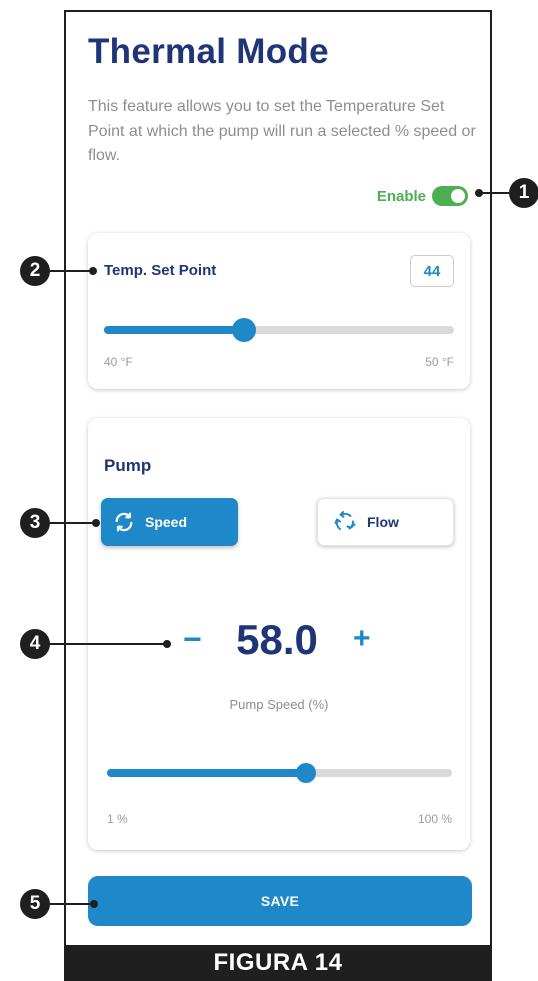  What do you see at coordinates (94, 904) in the screenshot?
I see `callout-5-pointer-dot` at bounding box center [94, 904].